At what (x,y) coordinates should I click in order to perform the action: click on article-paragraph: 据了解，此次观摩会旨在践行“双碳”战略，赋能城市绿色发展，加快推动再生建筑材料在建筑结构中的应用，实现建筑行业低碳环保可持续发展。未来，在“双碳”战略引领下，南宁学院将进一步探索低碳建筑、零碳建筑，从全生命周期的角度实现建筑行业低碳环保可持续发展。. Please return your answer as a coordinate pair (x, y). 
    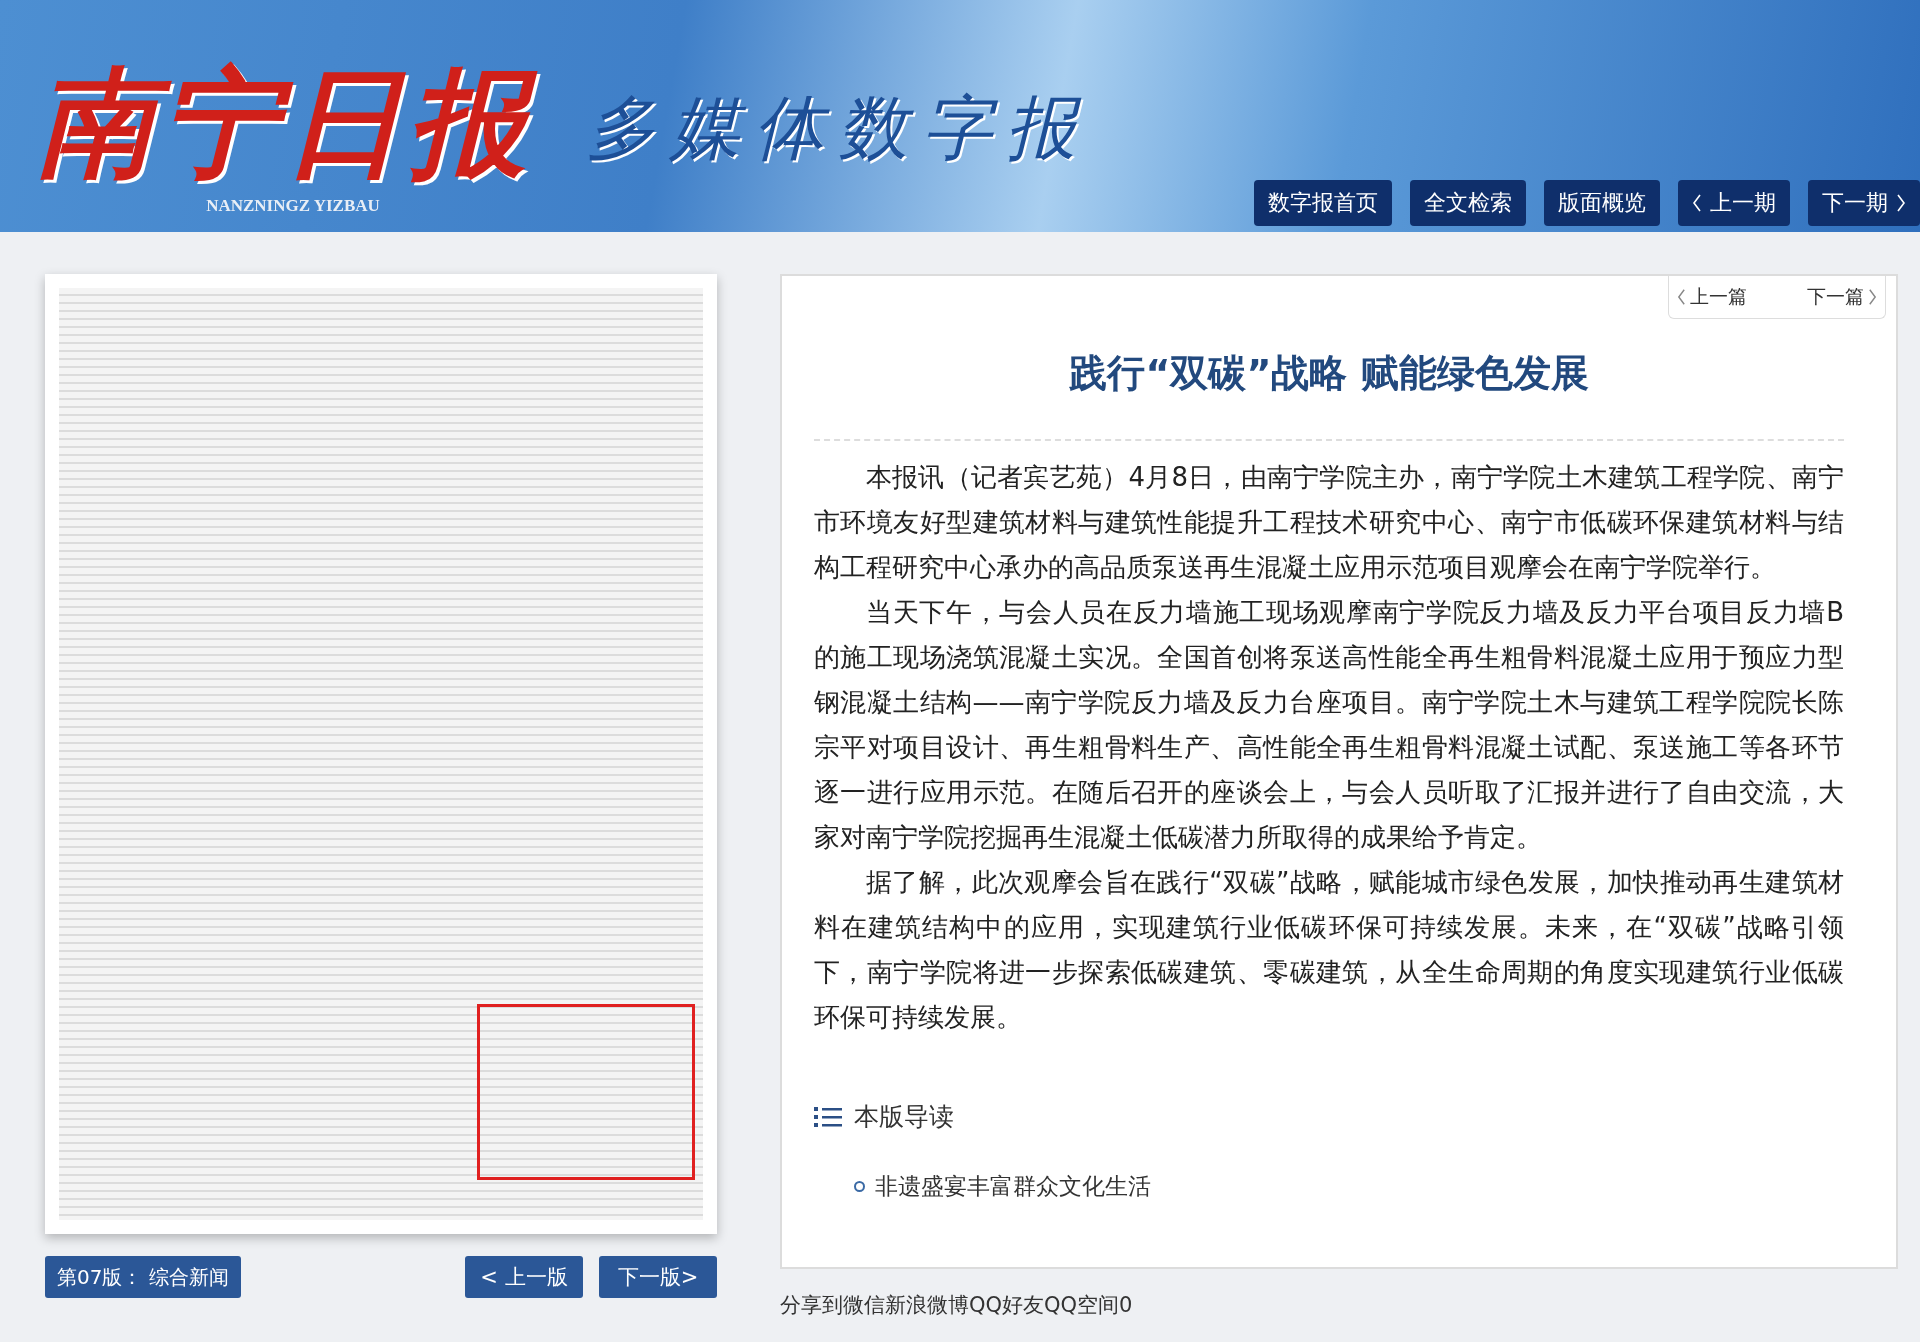
    Looking at the image, I should click on (1329, 950).